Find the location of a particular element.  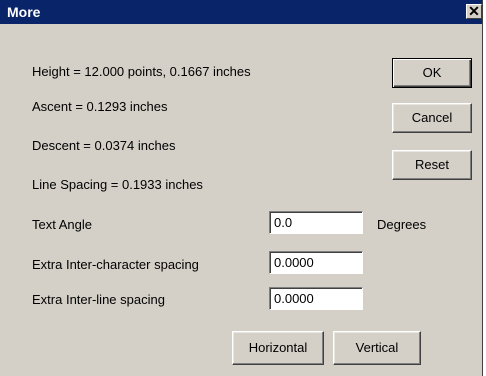

title-bar: More ✕ is located at coordinates (241, 12).